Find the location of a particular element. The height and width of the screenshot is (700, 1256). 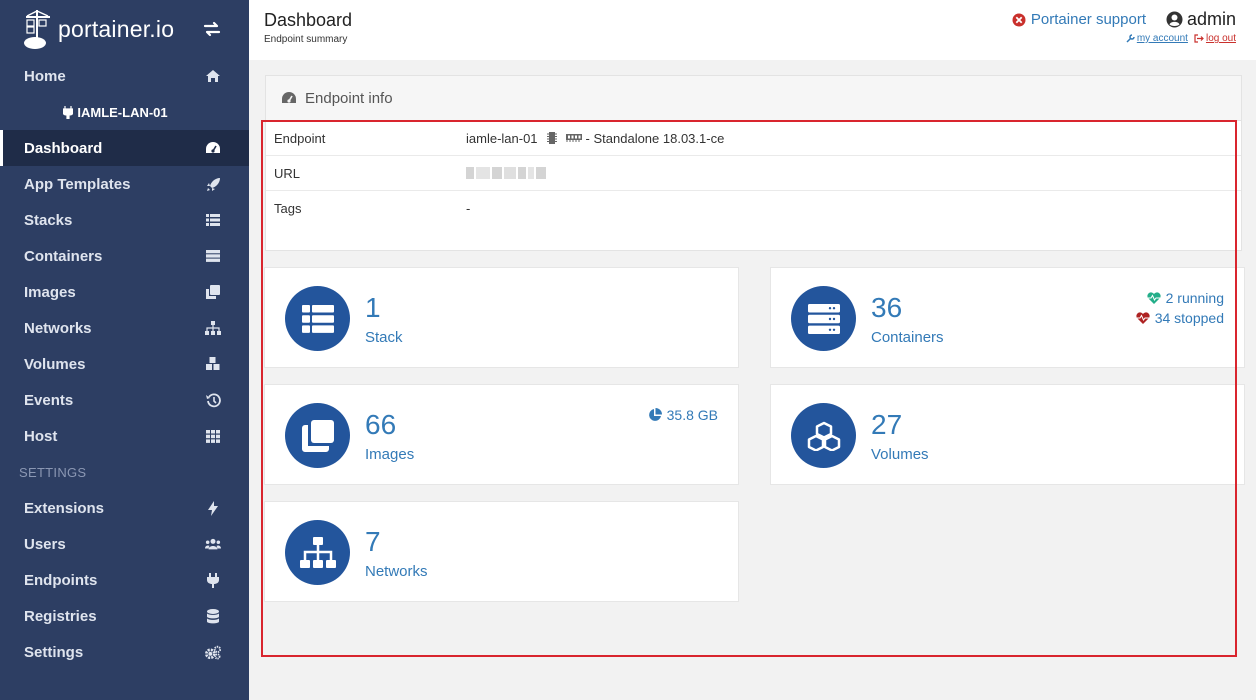

brand: portainer.io is located at coordinates (124, 29).